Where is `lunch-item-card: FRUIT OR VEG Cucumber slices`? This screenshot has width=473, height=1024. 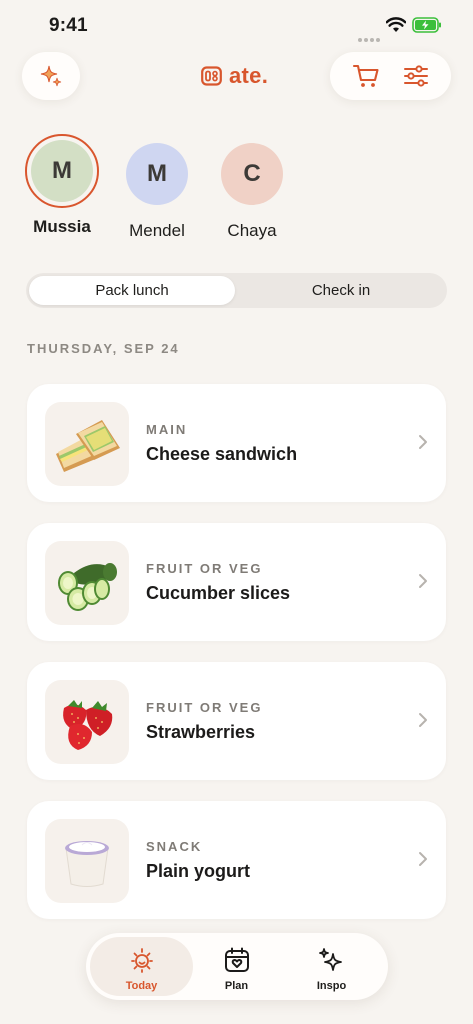 lunch-item-card: FRUIT OR VEG Cucumber slices is located at coordinates (236, 582).